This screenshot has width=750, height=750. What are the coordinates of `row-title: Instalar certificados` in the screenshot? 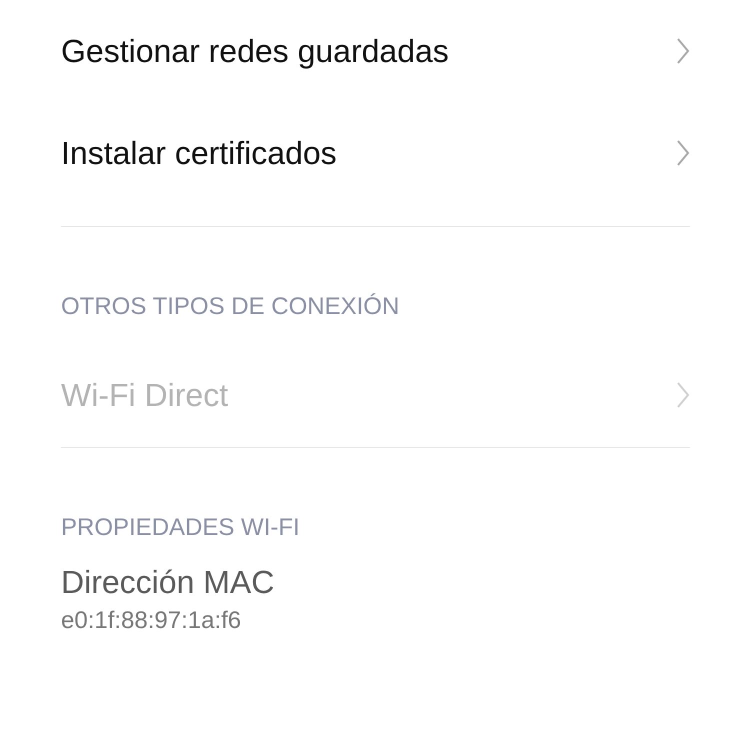 It's located at (199, 153).